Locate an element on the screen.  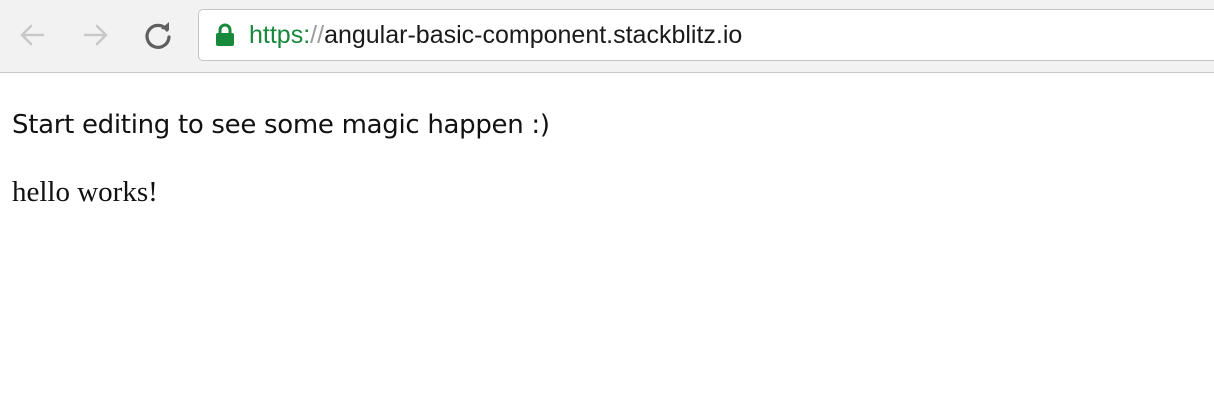
reload-button is located at coordinates (158, 35).